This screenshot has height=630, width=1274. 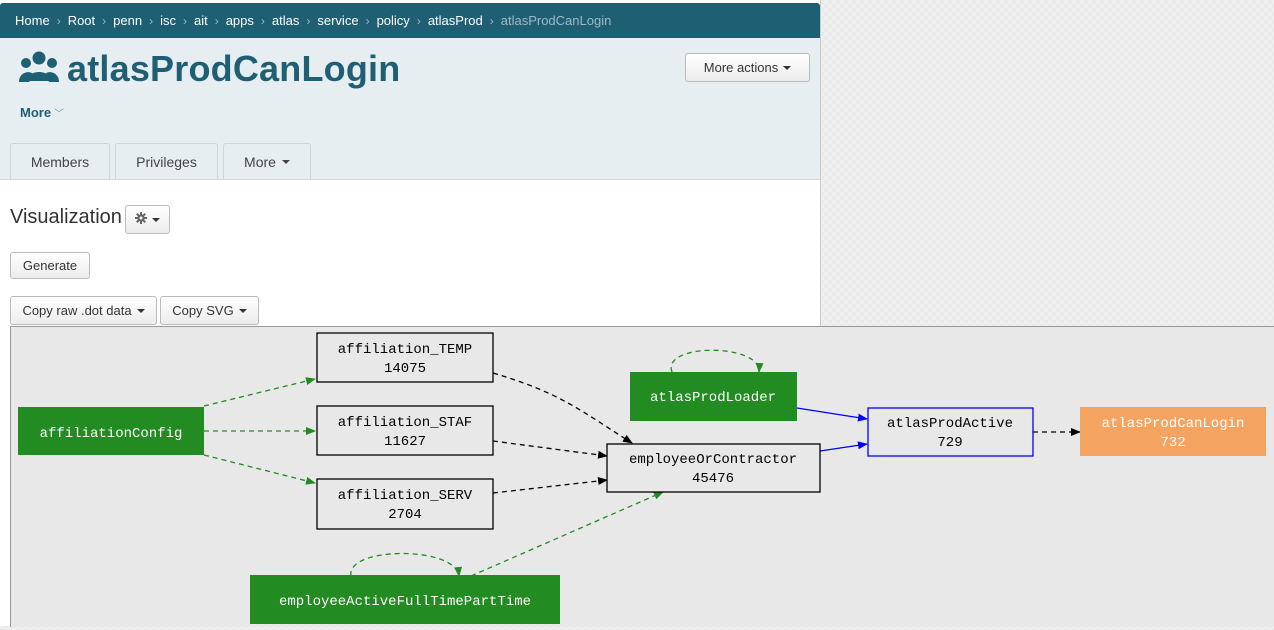 What do you see at coordinates (405, 369) in the screenshot?
I see `node-count: 14075` at bounding box center [405, 369].